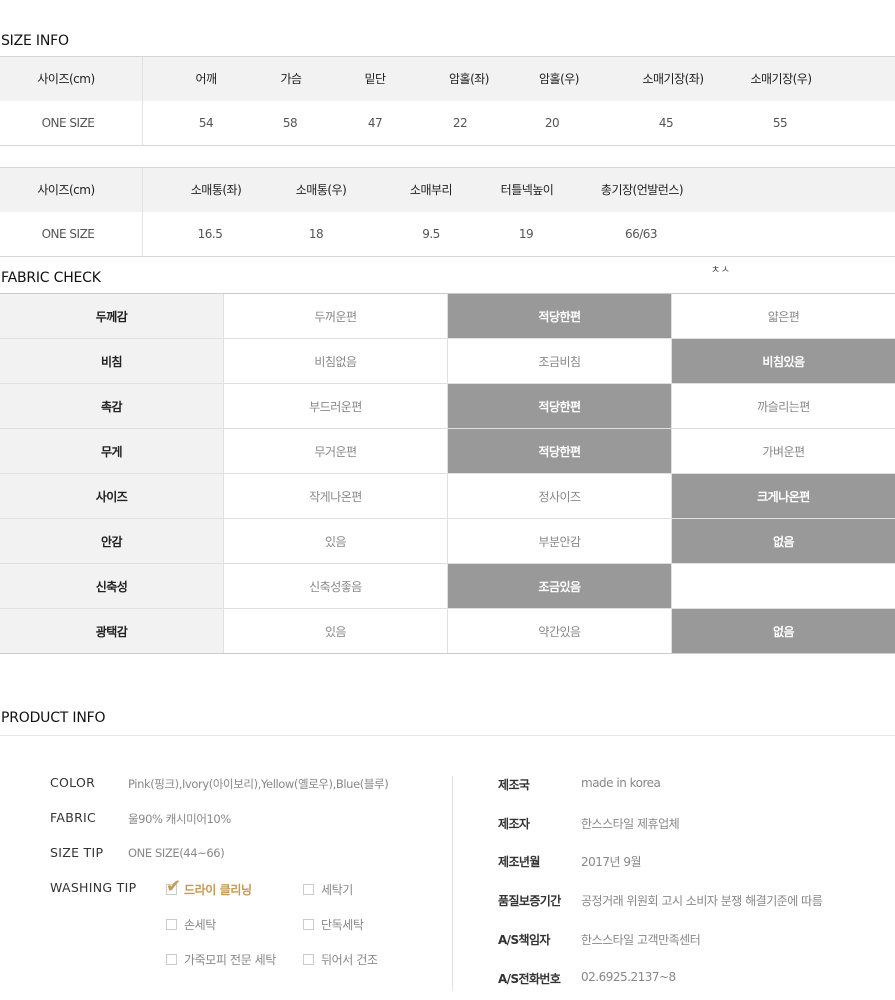  I want to click on size-tip-label: SIZE TIP, so click(77, 852).